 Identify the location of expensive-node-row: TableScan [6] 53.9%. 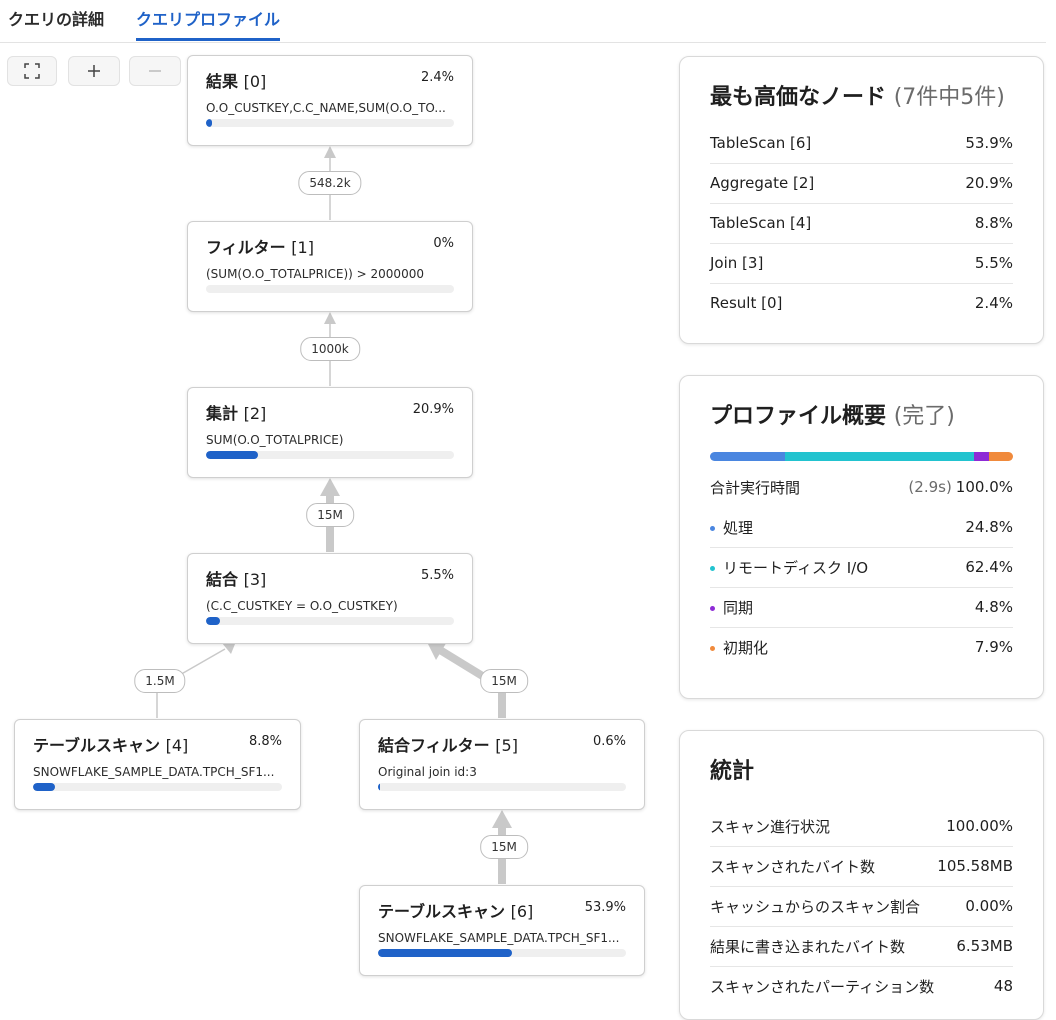
(861, 143).